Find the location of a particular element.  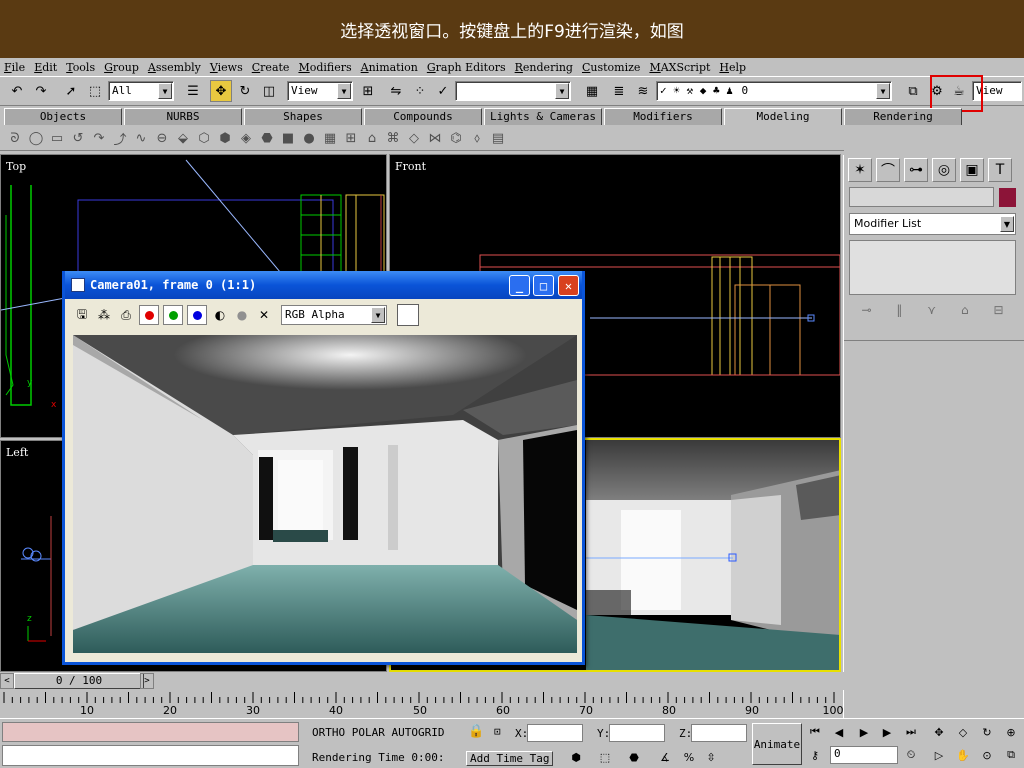

layers-icon: ≋ is located at coordinates (643, 91).